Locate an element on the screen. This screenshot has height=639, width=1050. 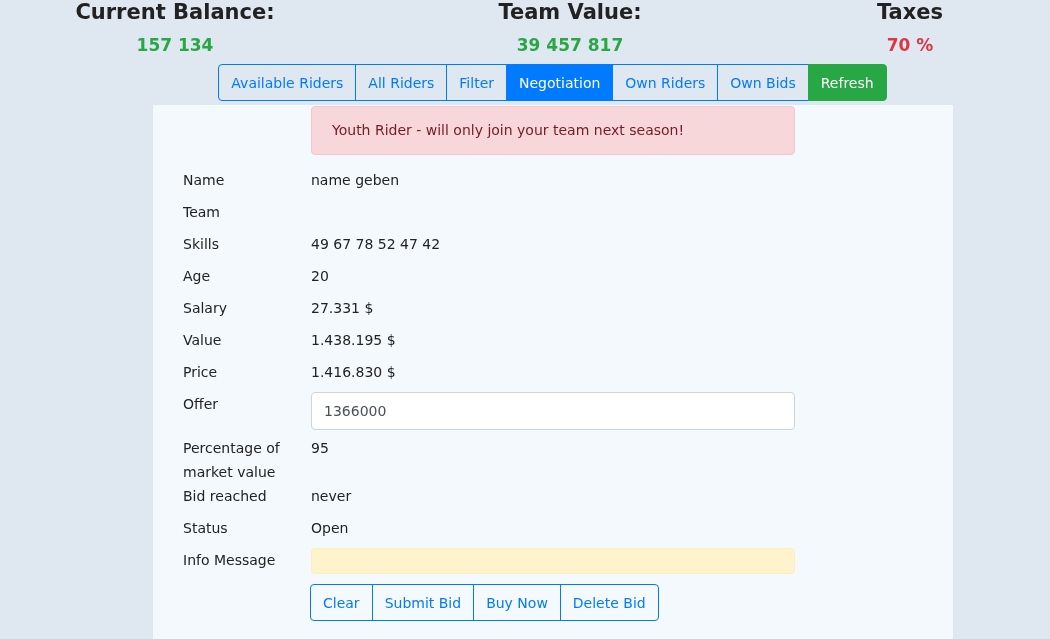
field-value: 49 67 78 52 47 42 is located at coordinates (376, 244).